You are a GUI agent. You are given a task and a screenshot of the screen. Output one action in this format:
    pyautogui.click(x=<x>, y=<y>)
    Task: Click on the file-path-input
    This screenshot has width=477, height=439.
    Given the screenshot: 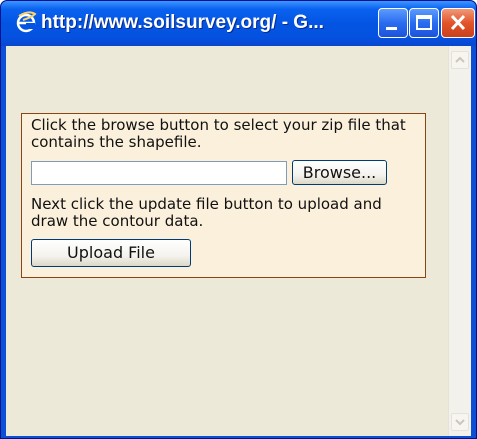 What is the action you would take?
    pyautogui.click(x=159, y=173)
    